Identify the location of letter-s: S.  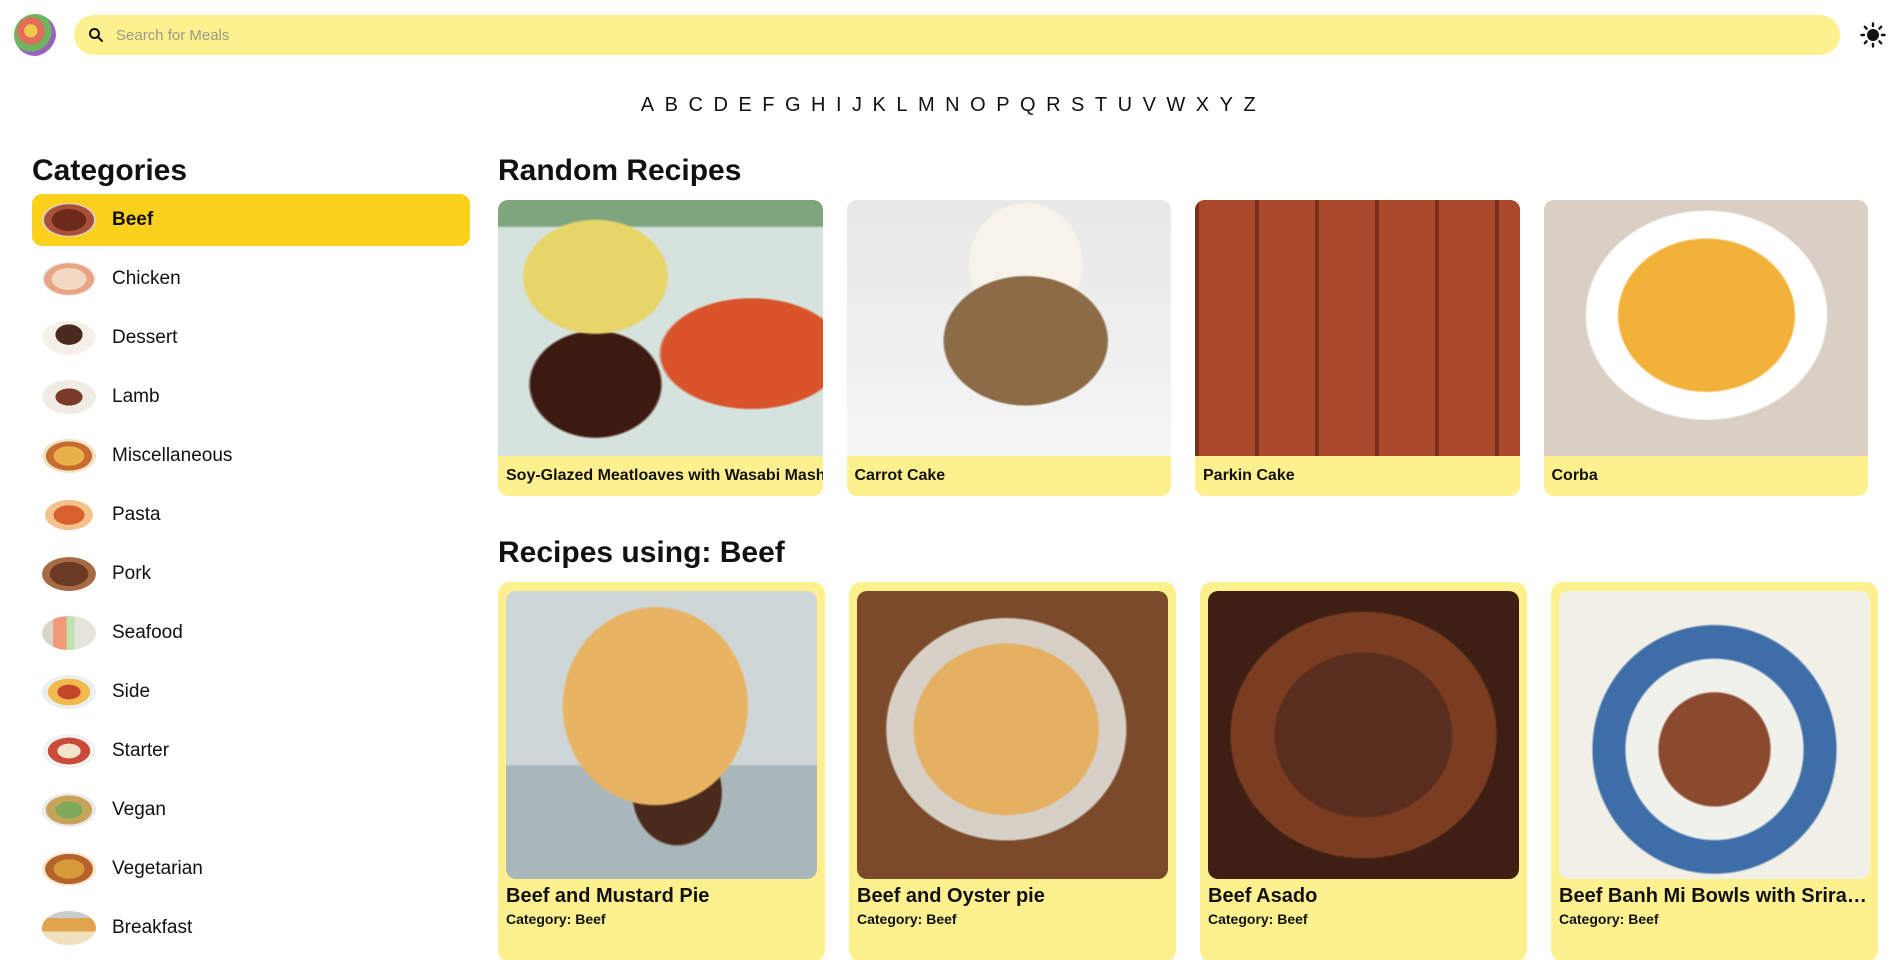
(1078, 105).